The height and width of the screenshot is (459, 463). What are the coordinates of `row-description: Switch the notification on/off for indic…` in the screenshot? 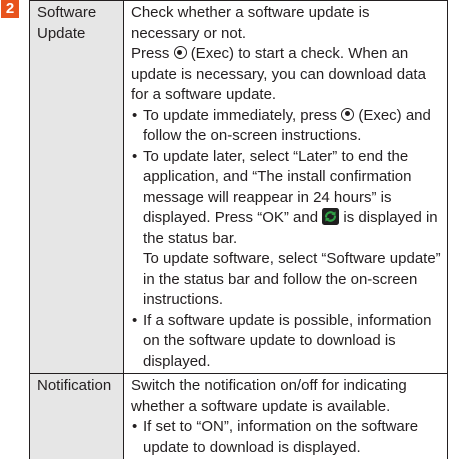 It's located at (286, 416).